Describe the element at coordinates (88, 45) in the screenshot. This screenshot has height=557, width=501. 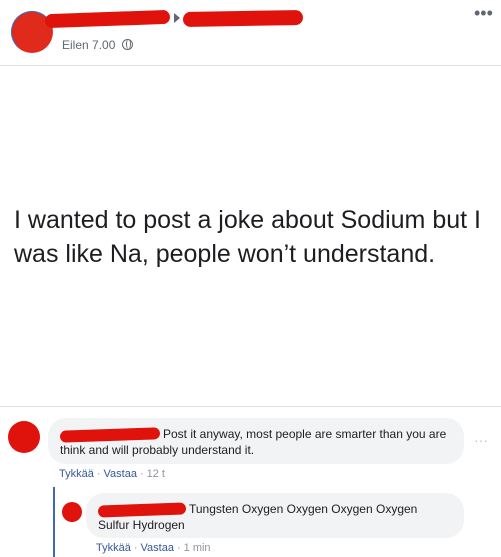
I see `post-timestamp: Eilen 7.00` at that location.